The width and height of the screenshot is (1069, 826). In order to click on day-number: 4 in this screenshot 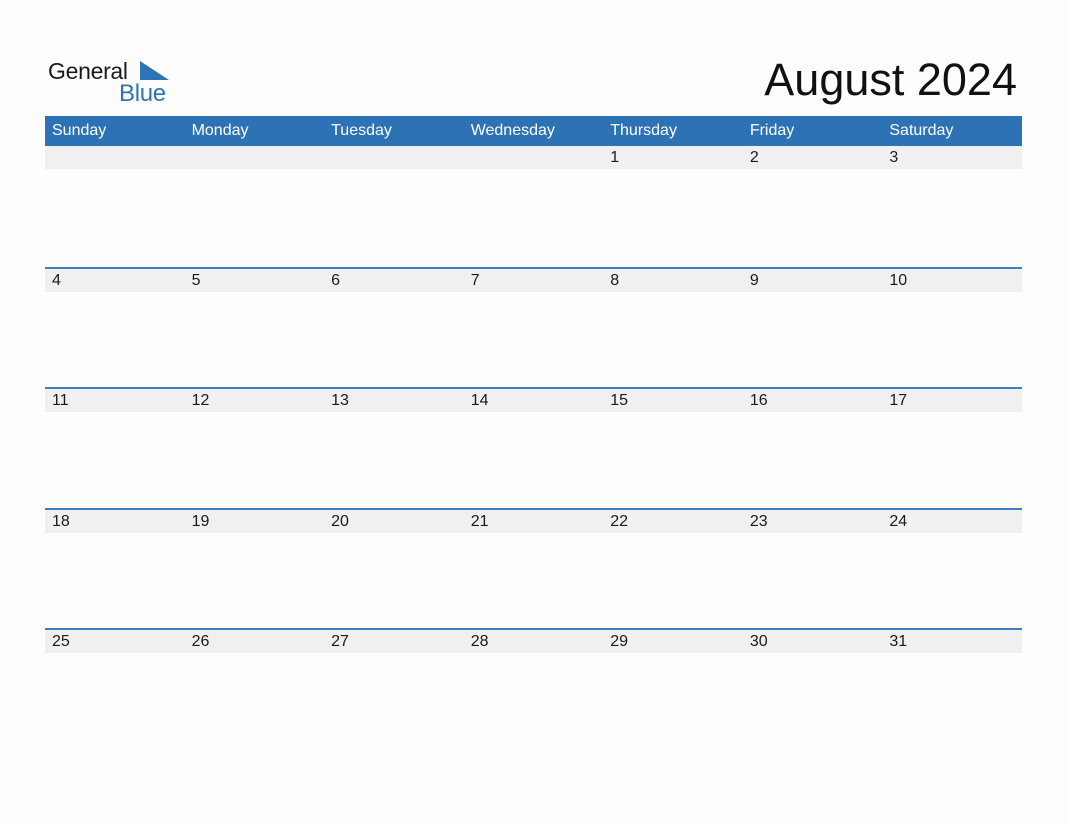, I will do `click(56, 280)`.